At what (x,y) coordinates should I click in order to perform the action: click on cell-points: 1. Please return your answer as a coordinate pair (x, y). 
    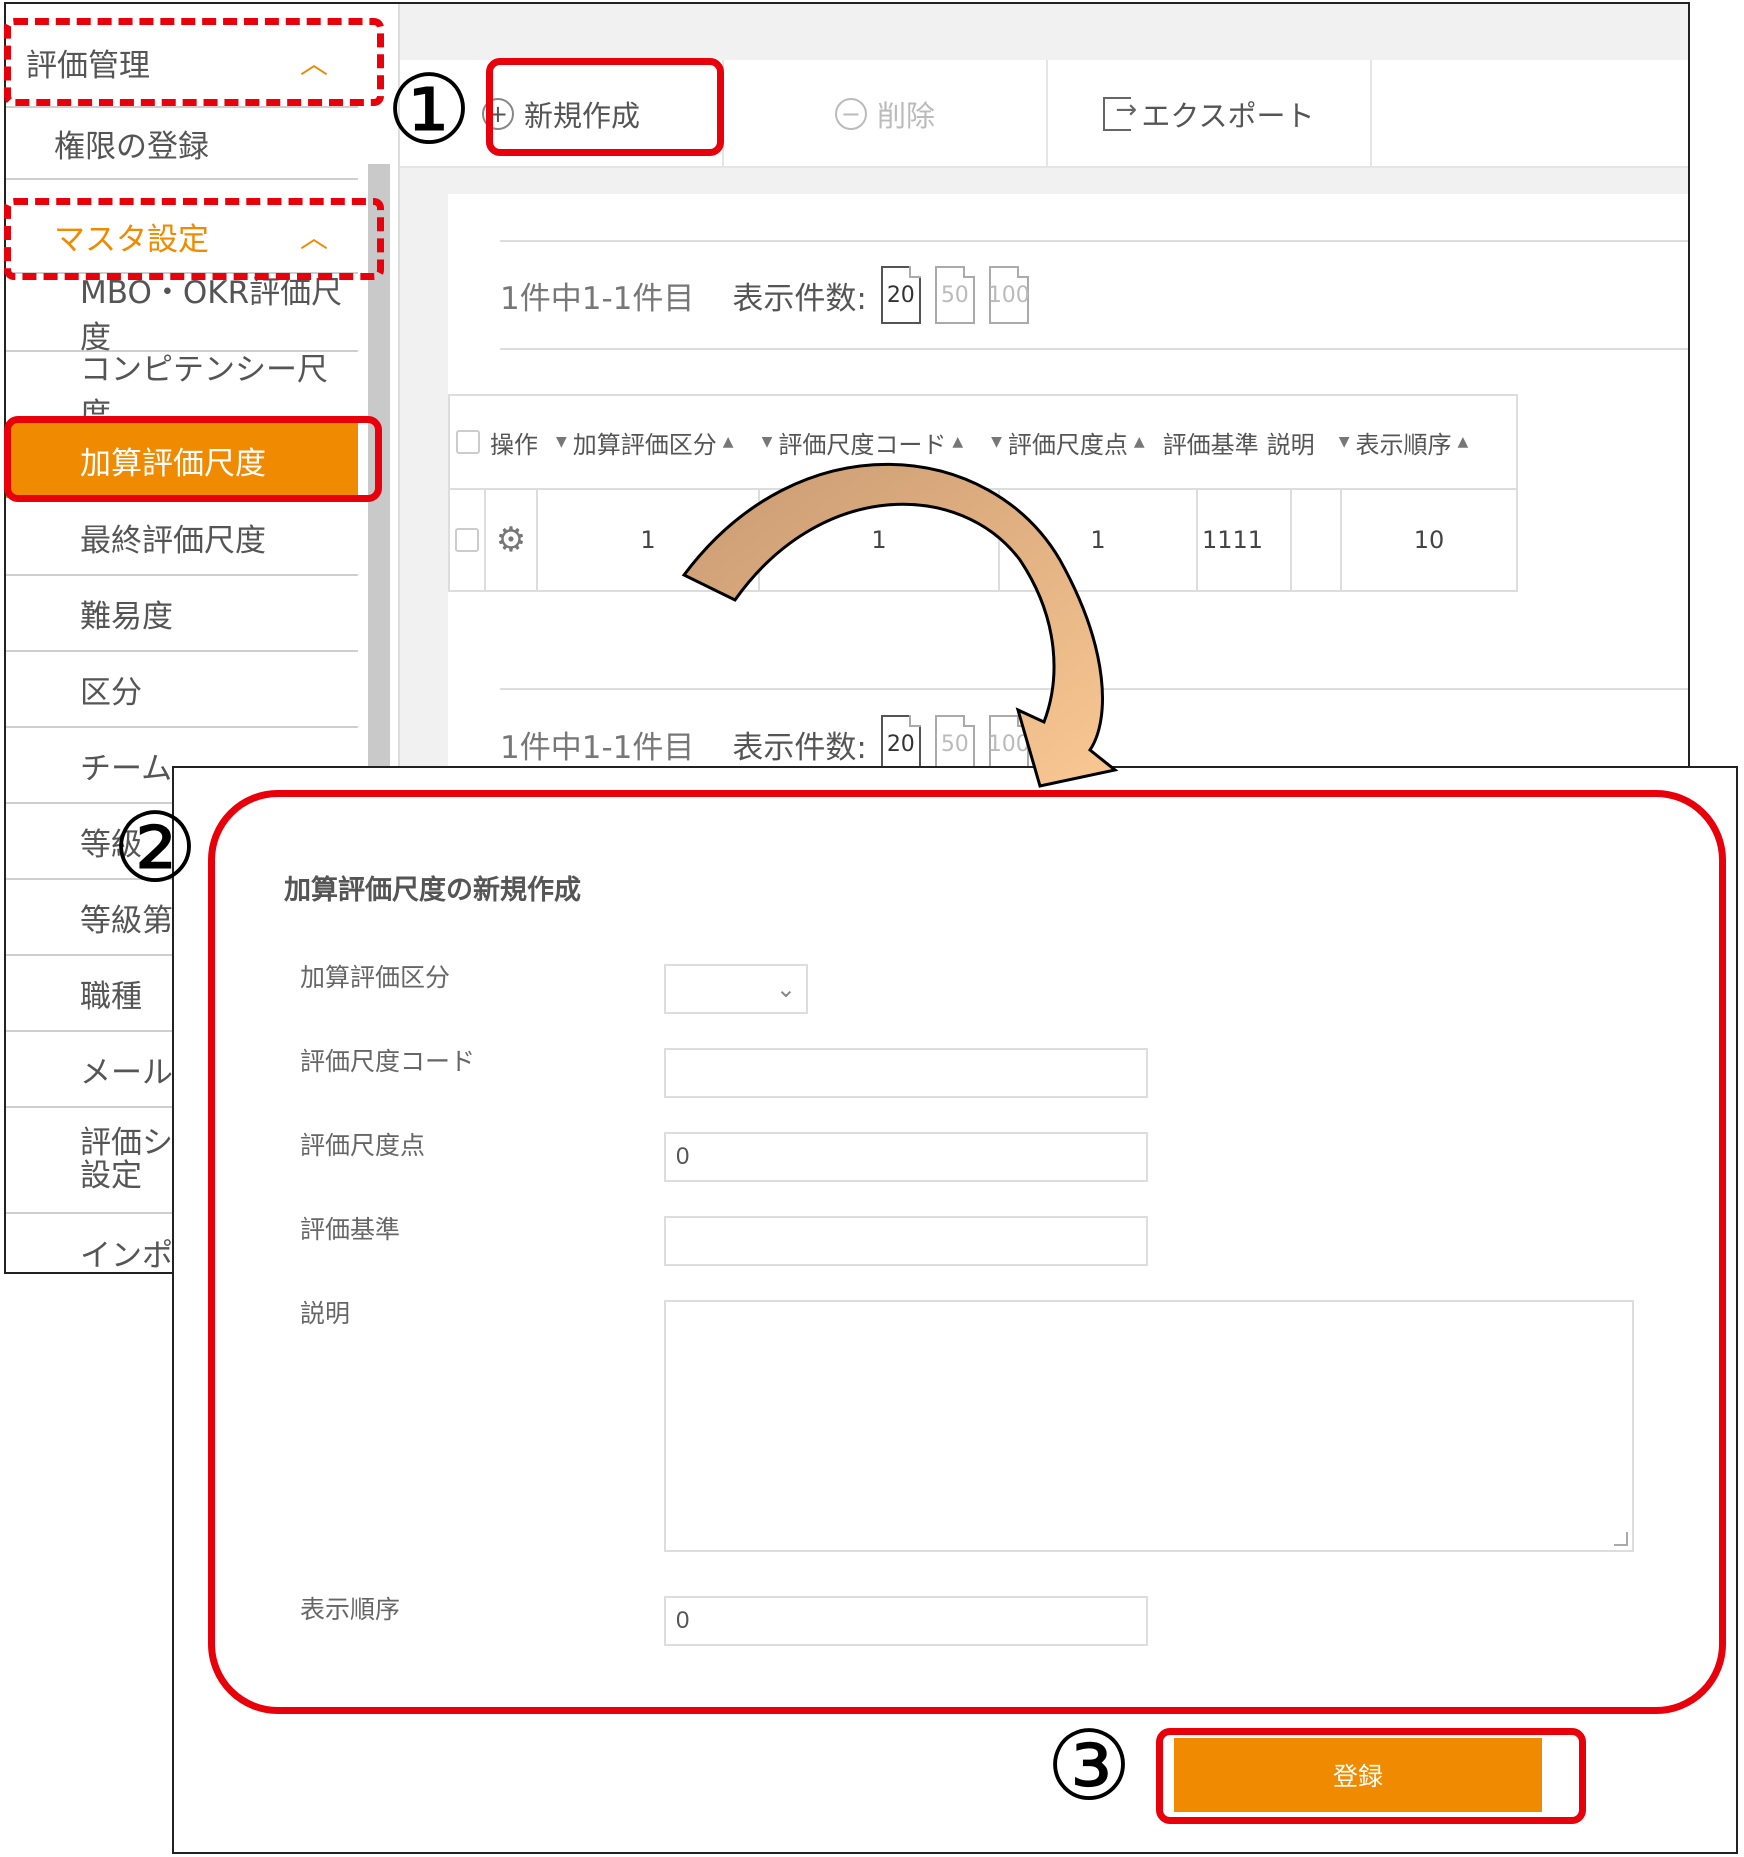
    Looking at the image, I should click on (1099, 540).